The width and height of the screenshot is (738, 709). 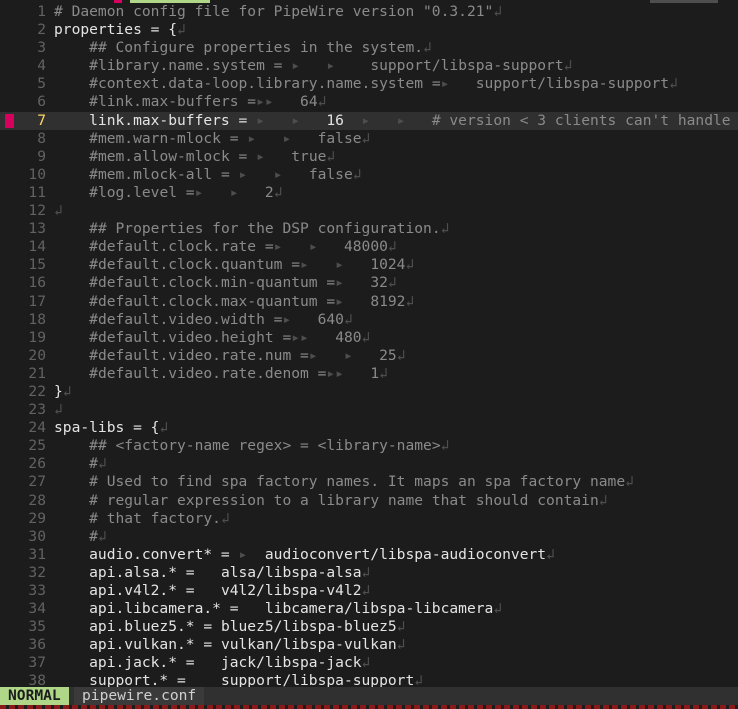 What do you see at coordinates (369, 645) in the screenshot?
I see `code-line: 36 api.vulkan.* = vulkan/libspa-vulkan↲` at bounding box center [369, 645].